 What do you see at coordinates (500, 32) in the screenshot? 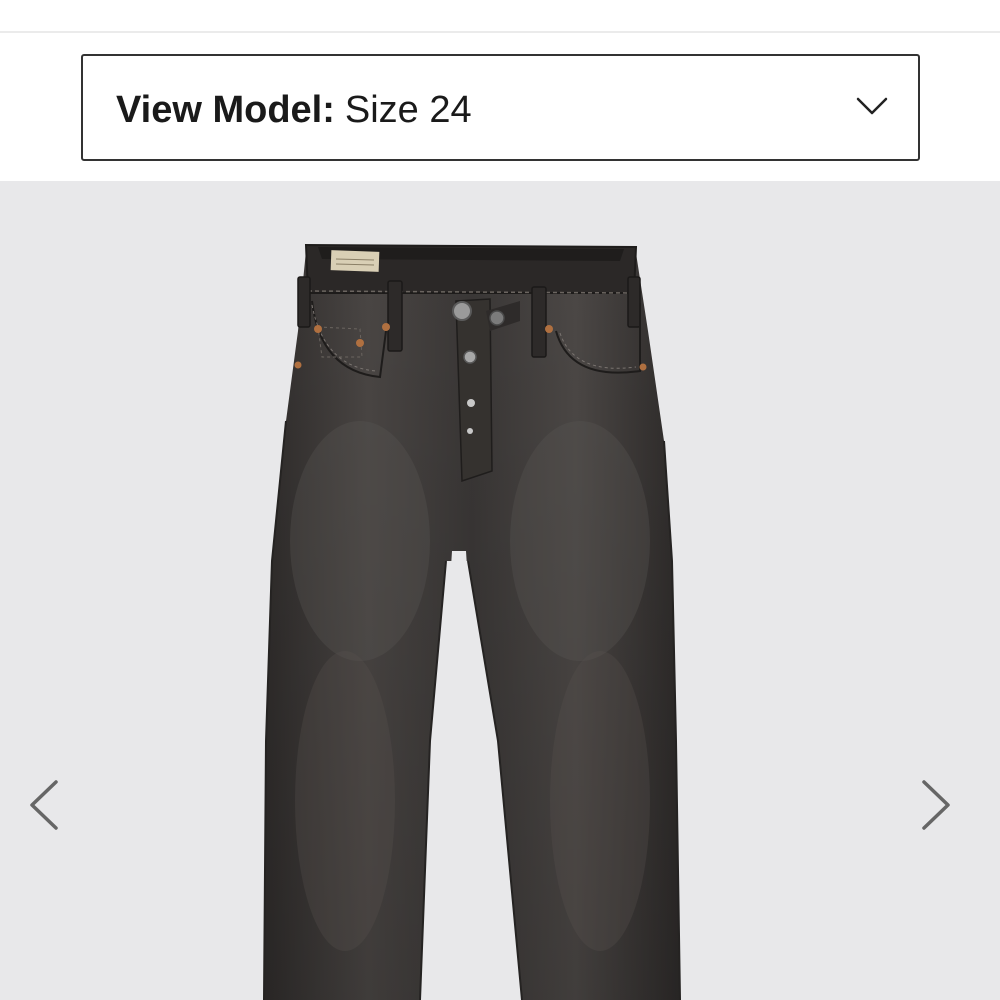
I see `top-divider` at bounding box center [500, 32].